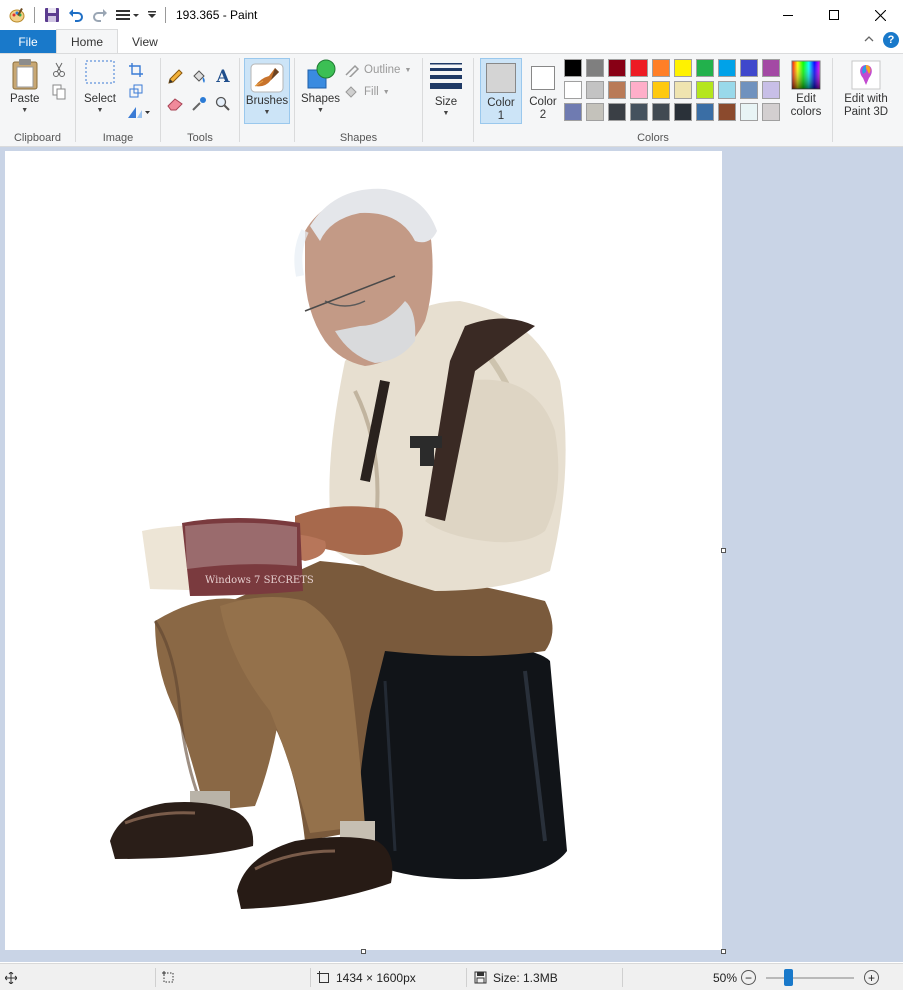 This screenshot has height=990, width=903. What do you see at coordinates (223, 77) in the screenshot?
I see `text-icon: A` at bounding box center [223, 77].